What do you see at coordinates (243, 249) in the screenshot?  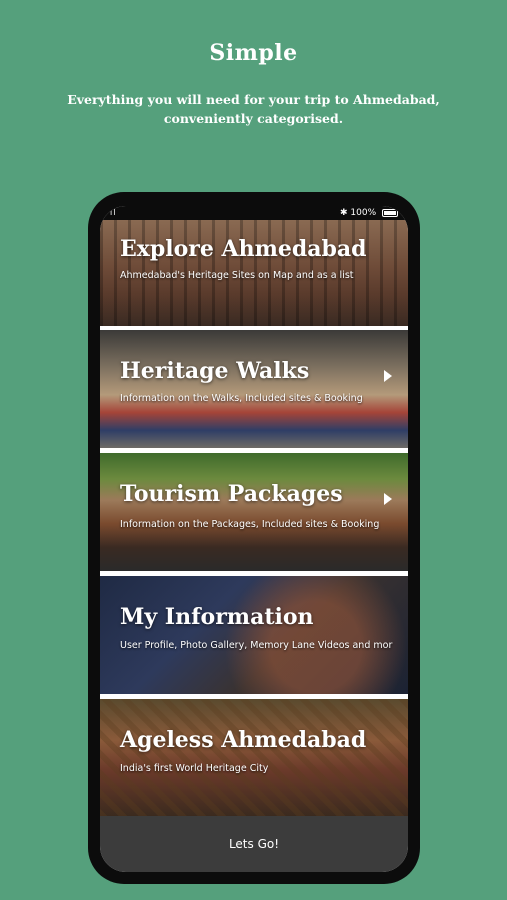 I see `card-title: Explore Ahmedabad` at bounding box center [243, 249].